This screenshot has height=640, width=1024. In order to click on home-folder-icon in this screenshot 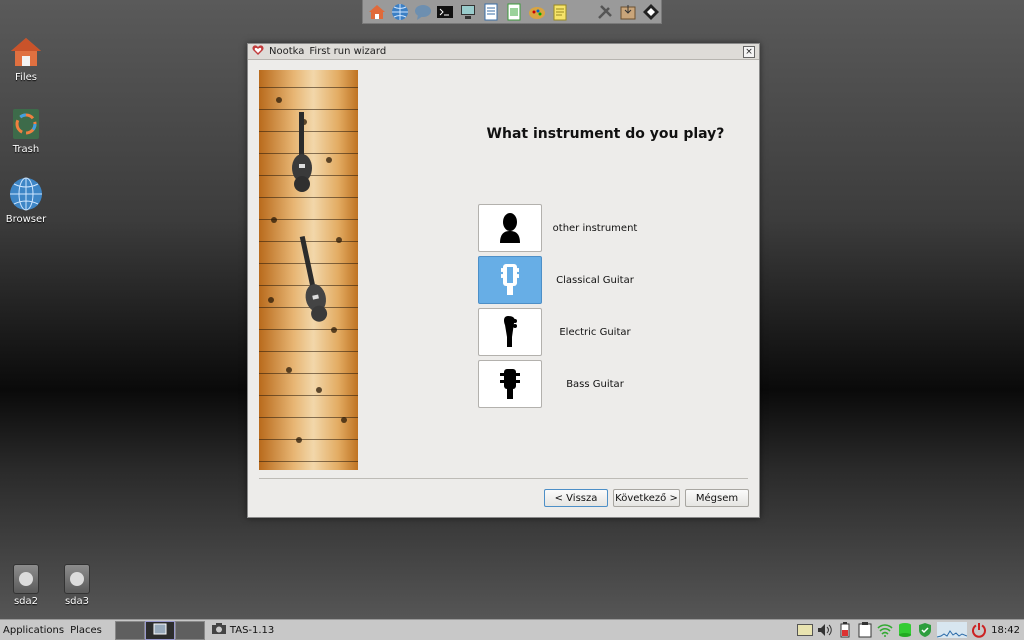, I will do `click(26, 52)`.